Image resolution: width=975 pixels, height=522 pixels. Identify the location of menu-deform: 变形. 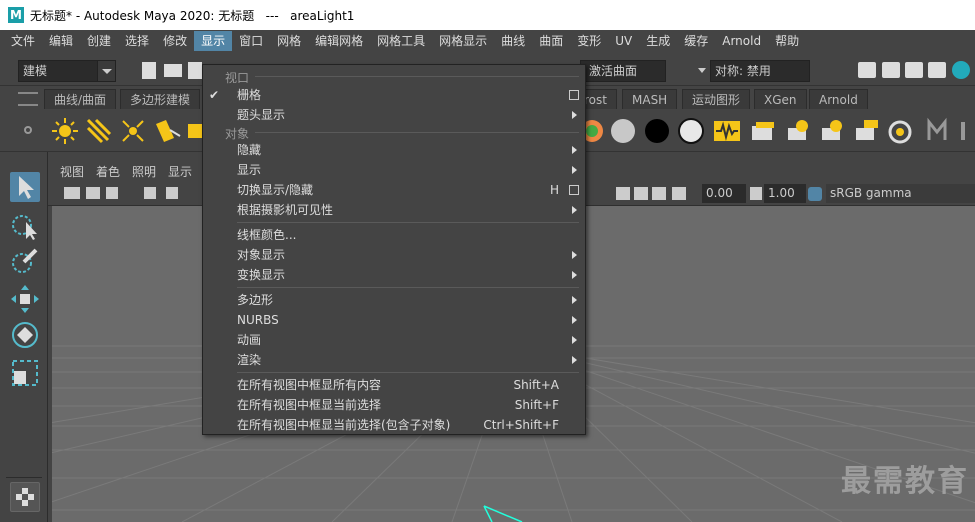
(589, 41).